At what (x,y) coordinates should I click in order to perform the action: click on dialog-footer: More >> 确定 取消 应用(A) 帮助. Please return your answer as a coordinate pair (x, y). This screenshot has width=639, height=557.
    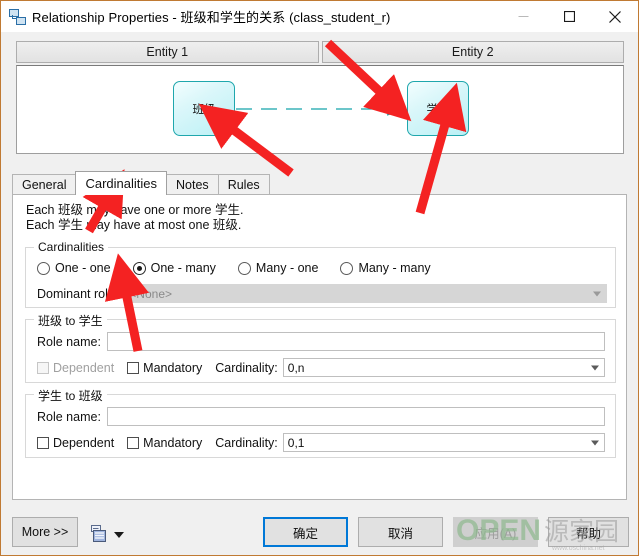
    Looking at the image, I should click on (319, 531).